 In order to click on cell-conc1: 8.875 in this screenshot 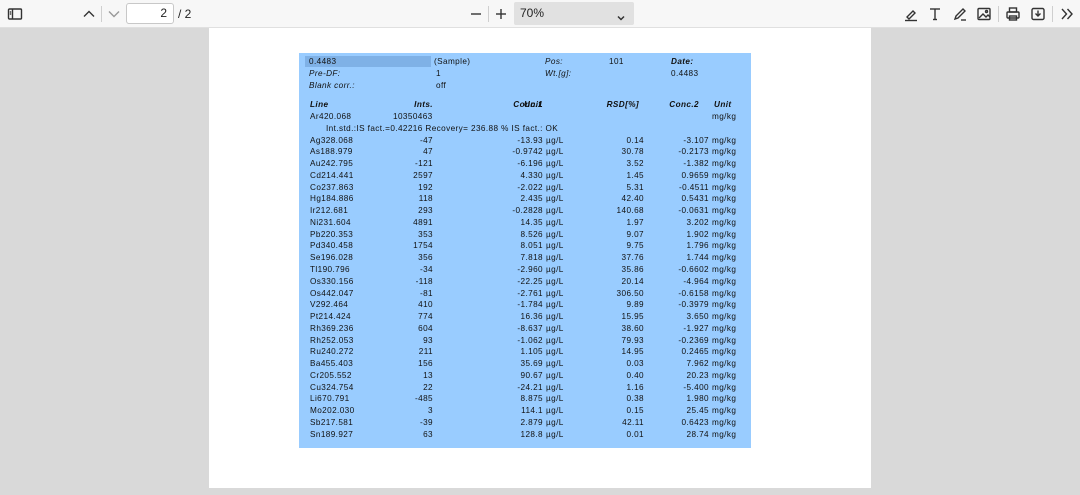, I will do `click(531, 399)`.